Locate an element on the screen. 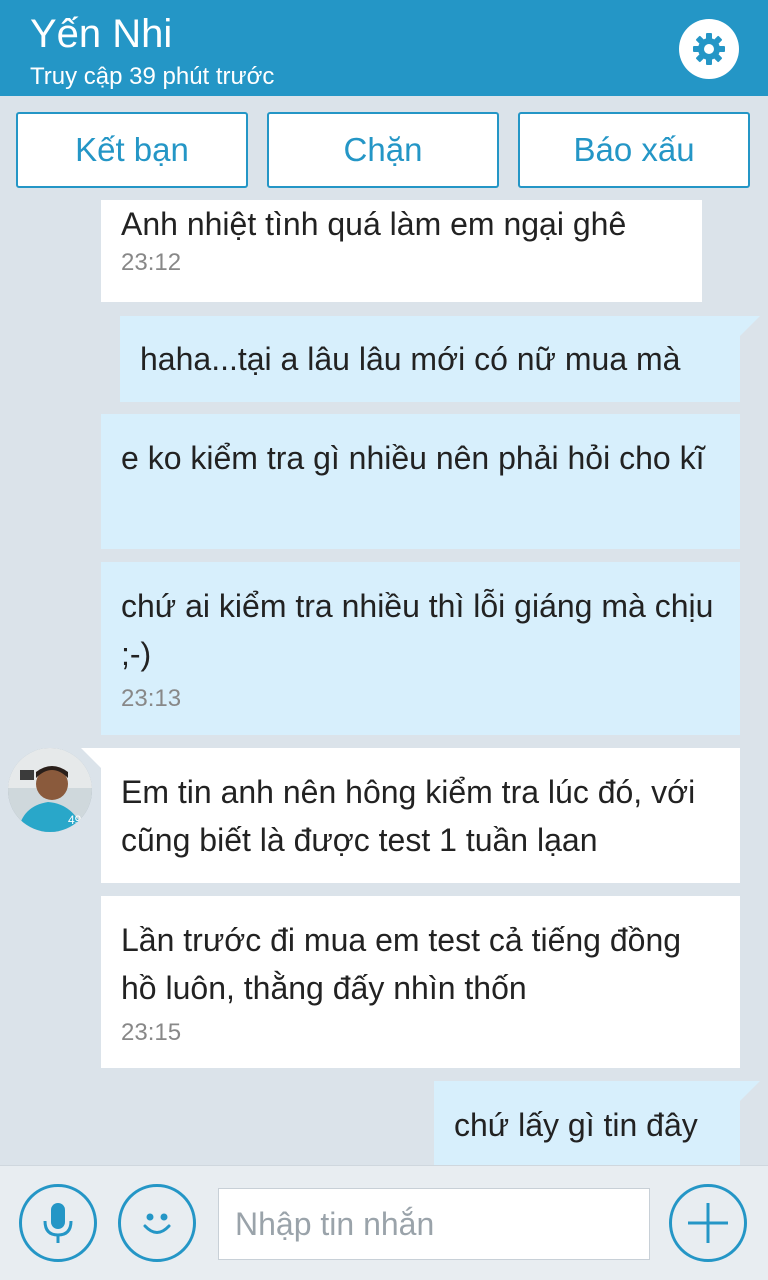 Image resolution: width=768 pixels, height=1280 pixels. message-text: chứ lấy gì tin đây is located at coordinates (576, 1125).